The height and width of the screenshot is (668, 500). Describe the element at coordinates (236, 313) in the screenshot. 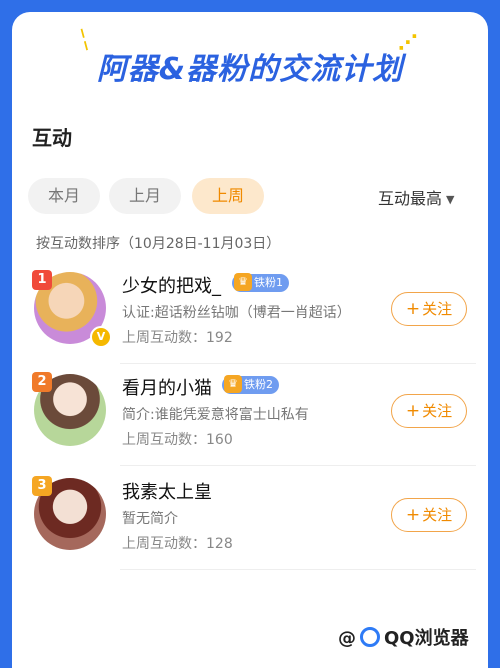

I see `user-description: 认证:超话粉丝钻咖（博君一肖超话）` at that location.